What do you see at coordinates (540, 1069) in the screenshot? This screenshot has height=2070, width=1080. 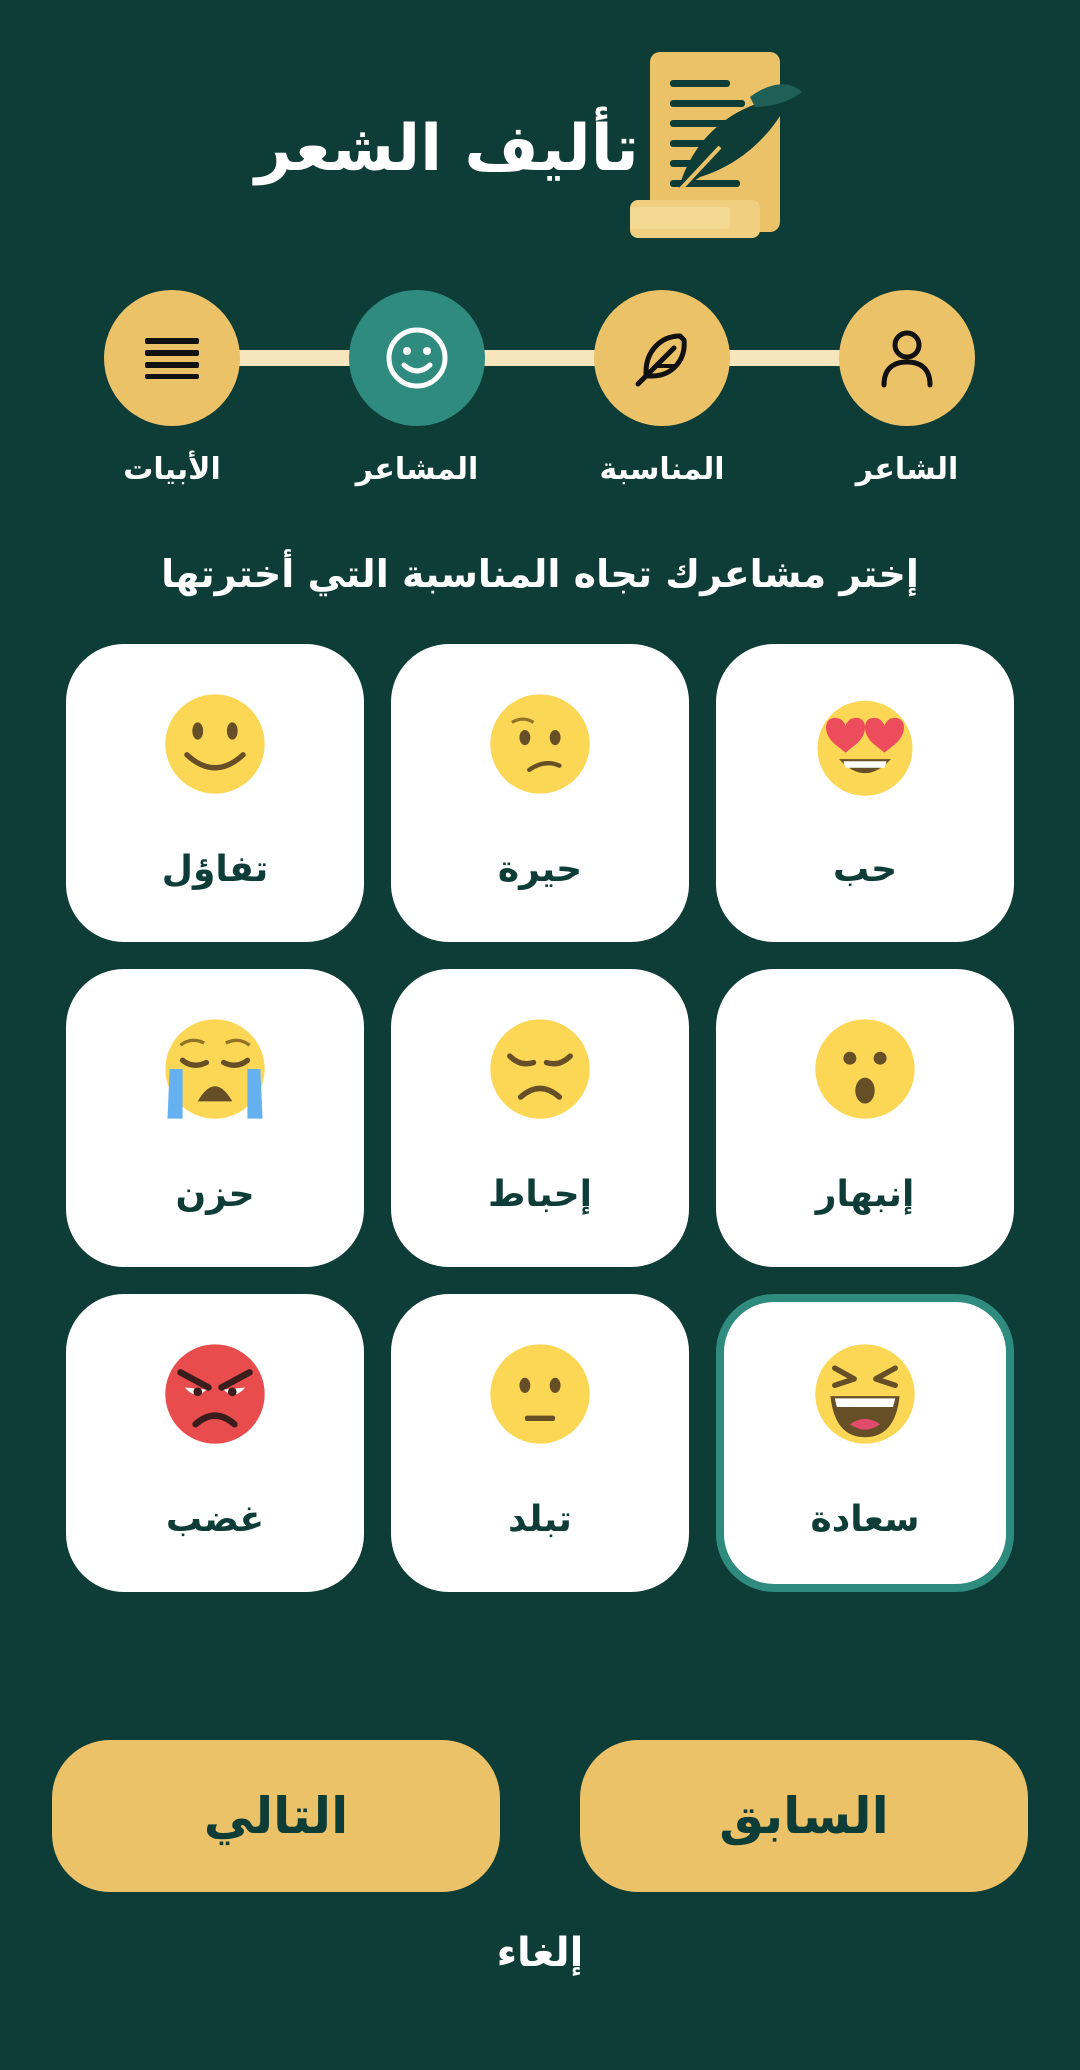 I see `disappointed-emoji` at bounding box center [540, 1069].